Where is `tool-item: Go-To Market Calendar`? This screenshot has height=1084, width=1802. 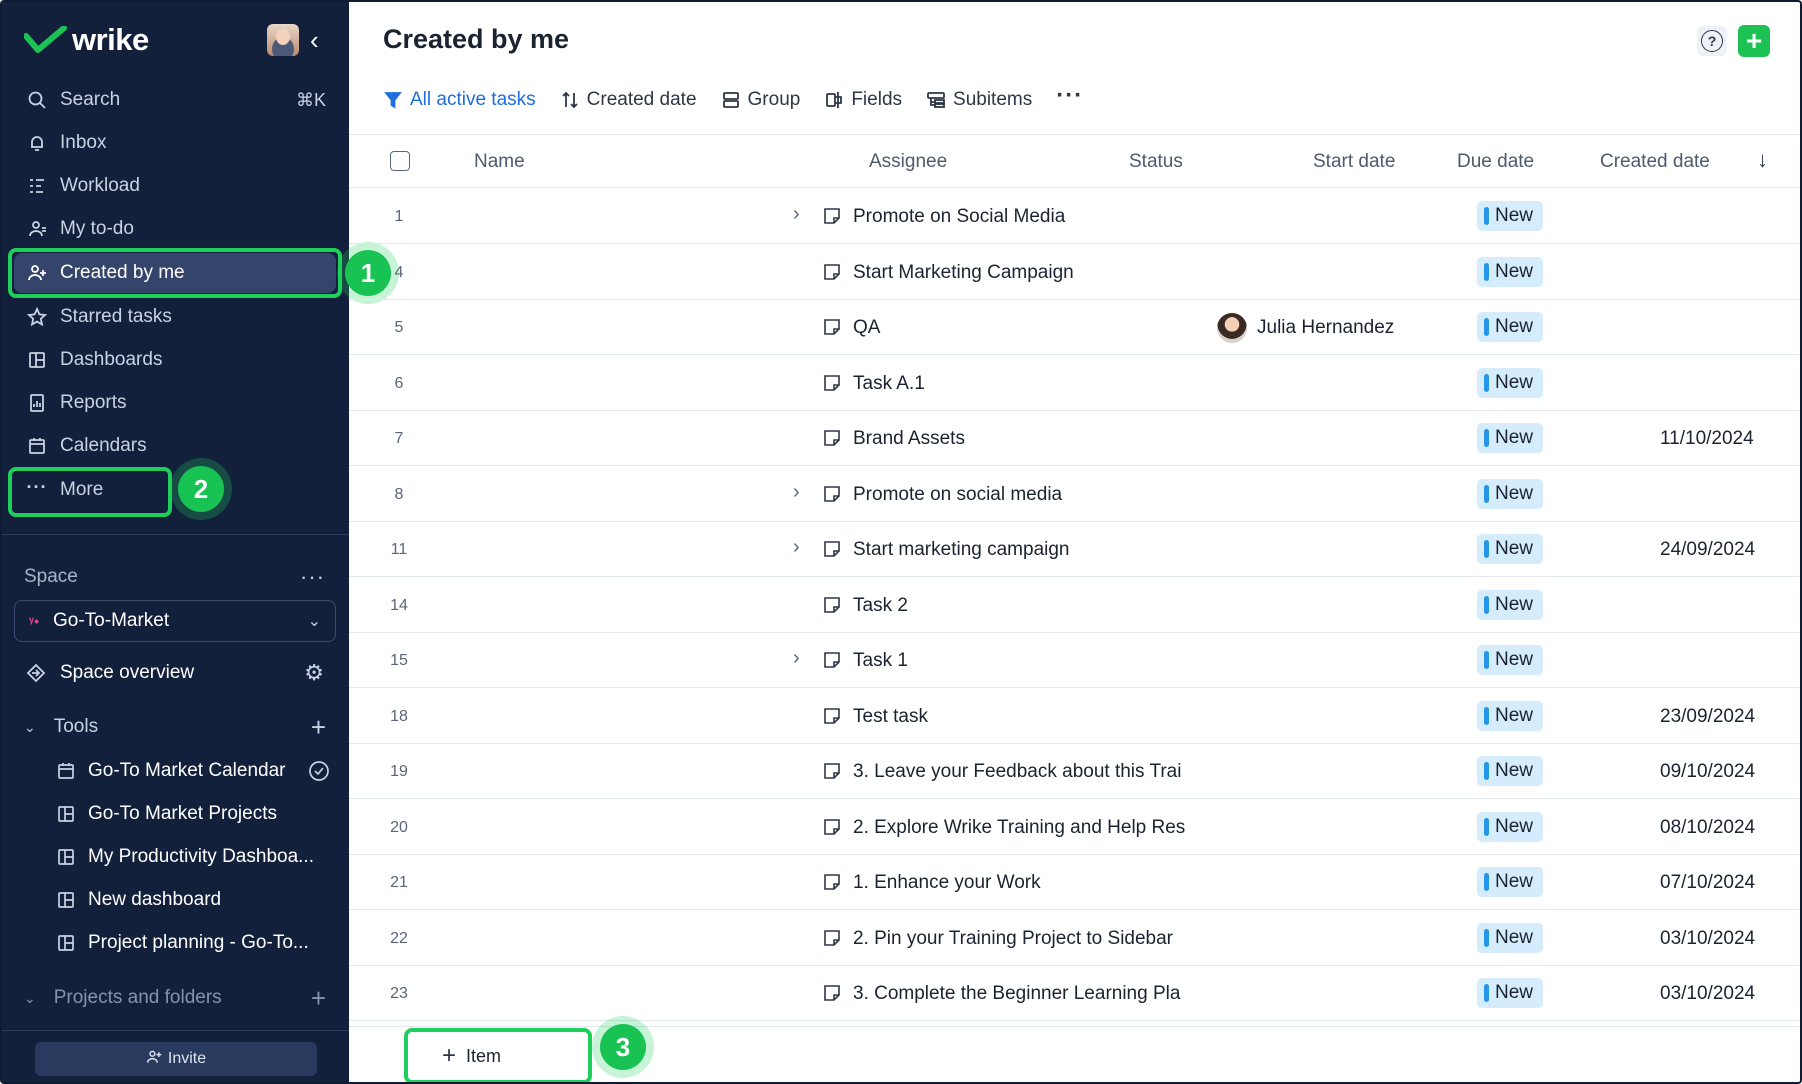 tool-item: Go-To Market Calendar is located at coordinates (196, 771).